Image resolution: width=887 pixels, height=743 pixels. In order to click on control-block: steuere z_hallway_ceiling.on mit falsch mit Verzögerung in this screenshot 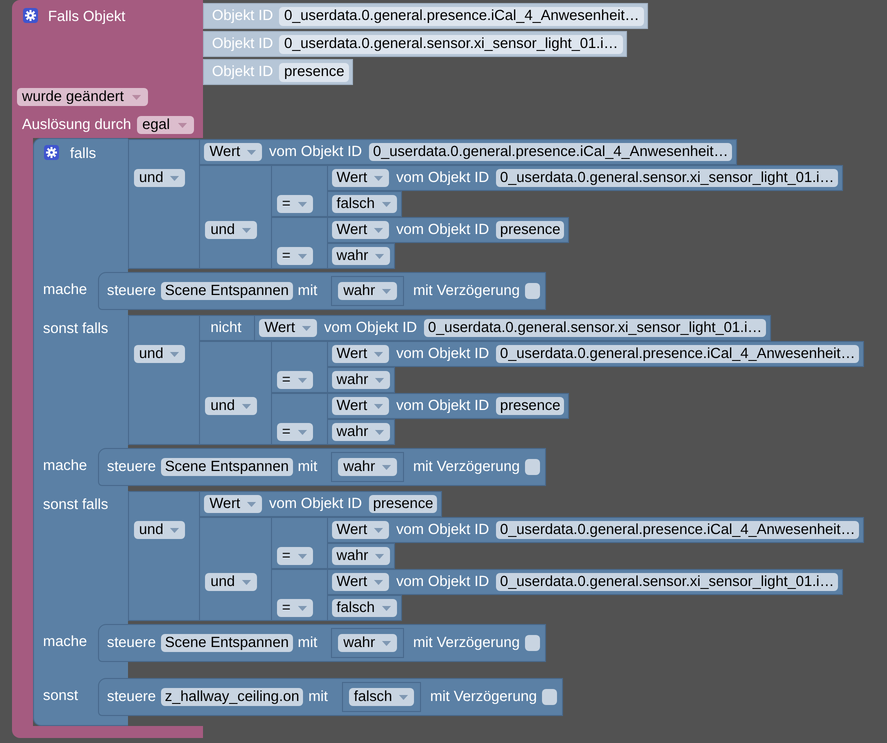, I will do `click(330, 697)`.